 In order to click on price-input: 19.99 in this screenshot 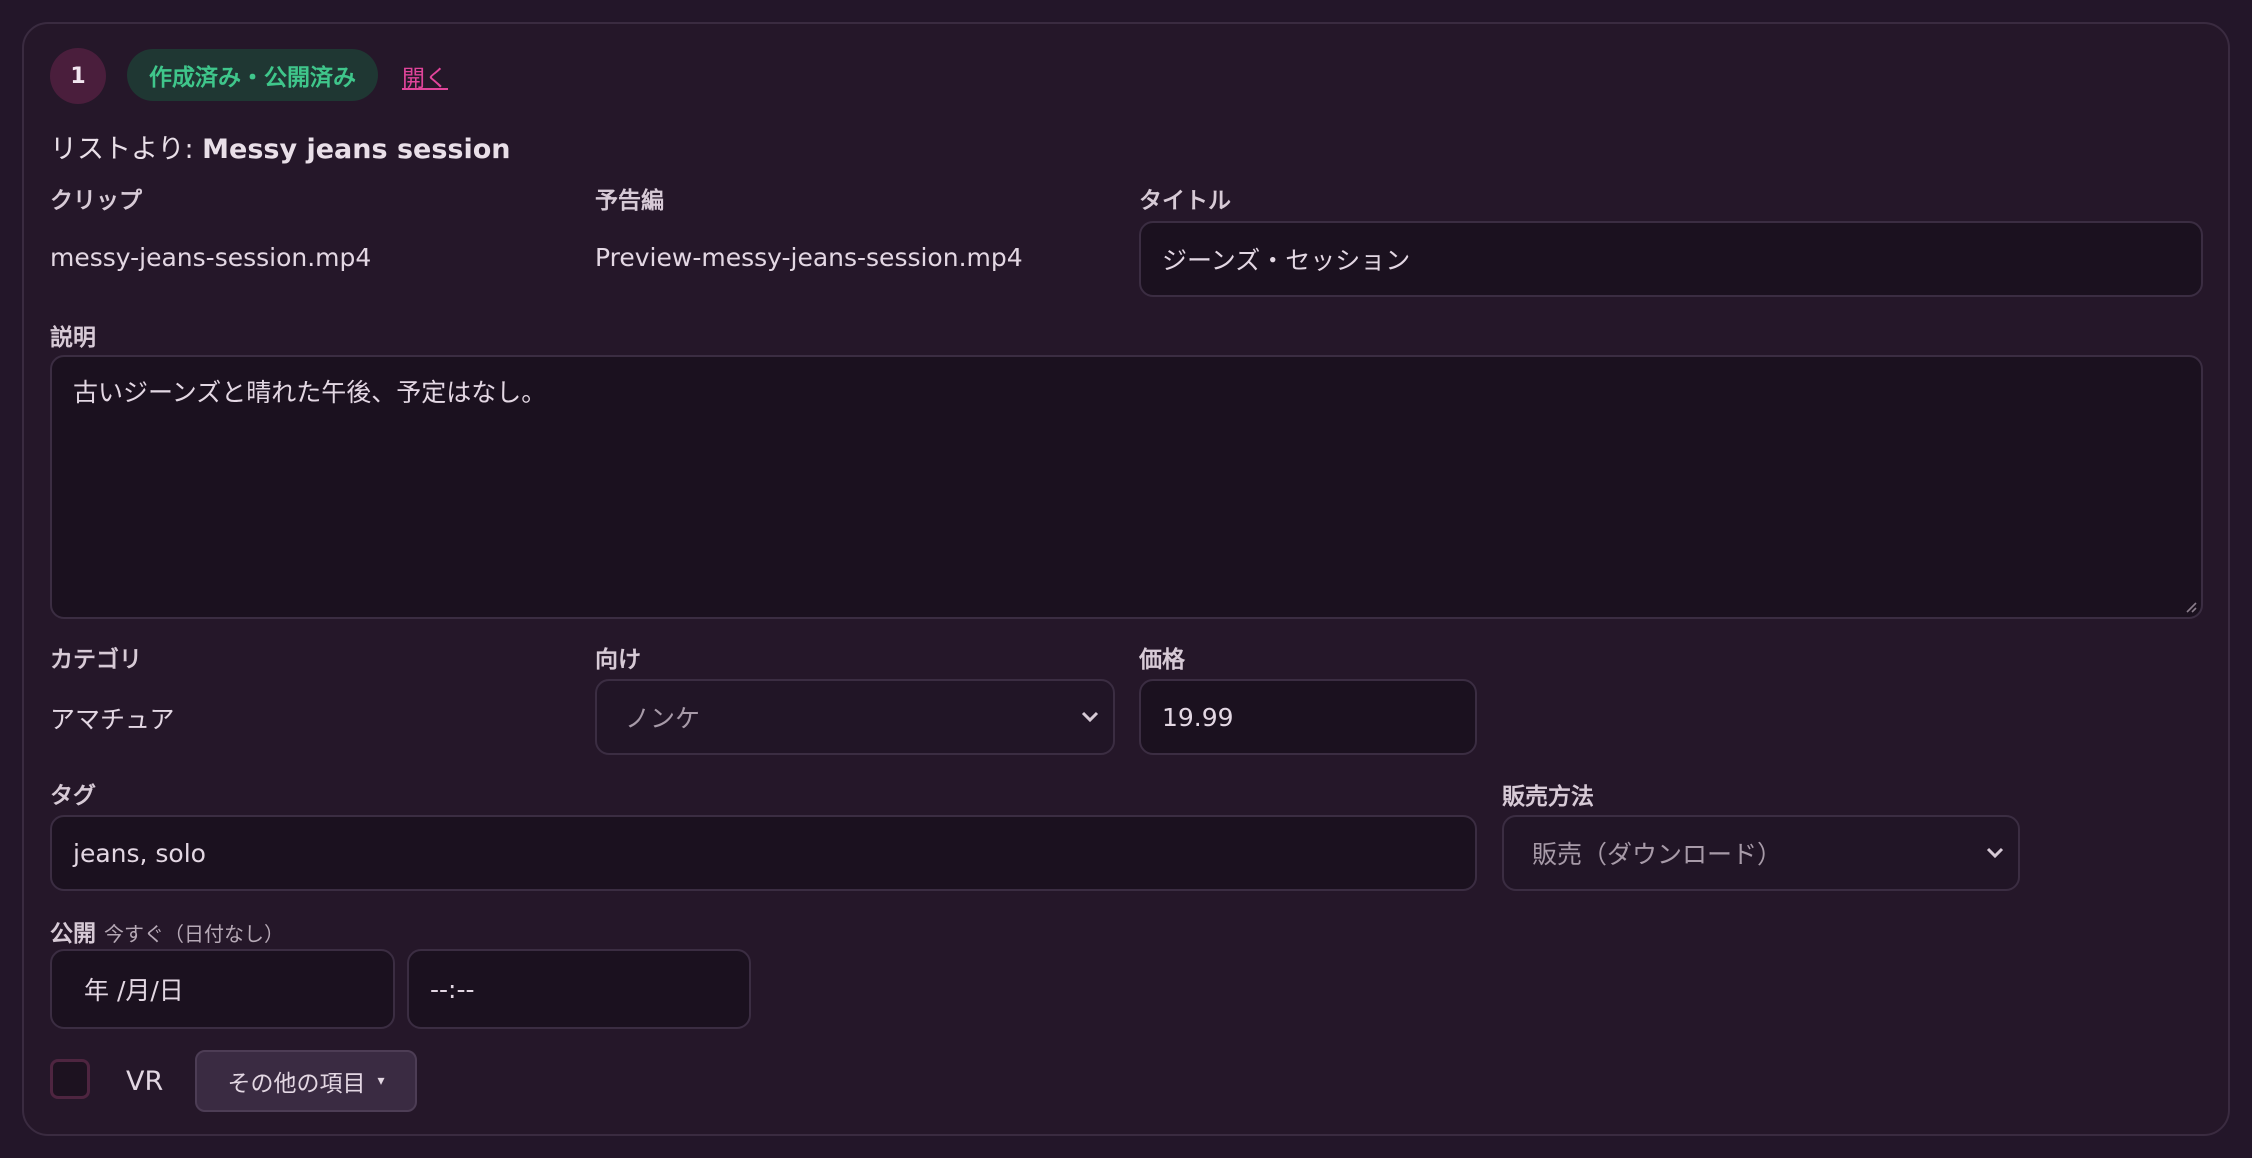, I will do `click(1308, 717)`.